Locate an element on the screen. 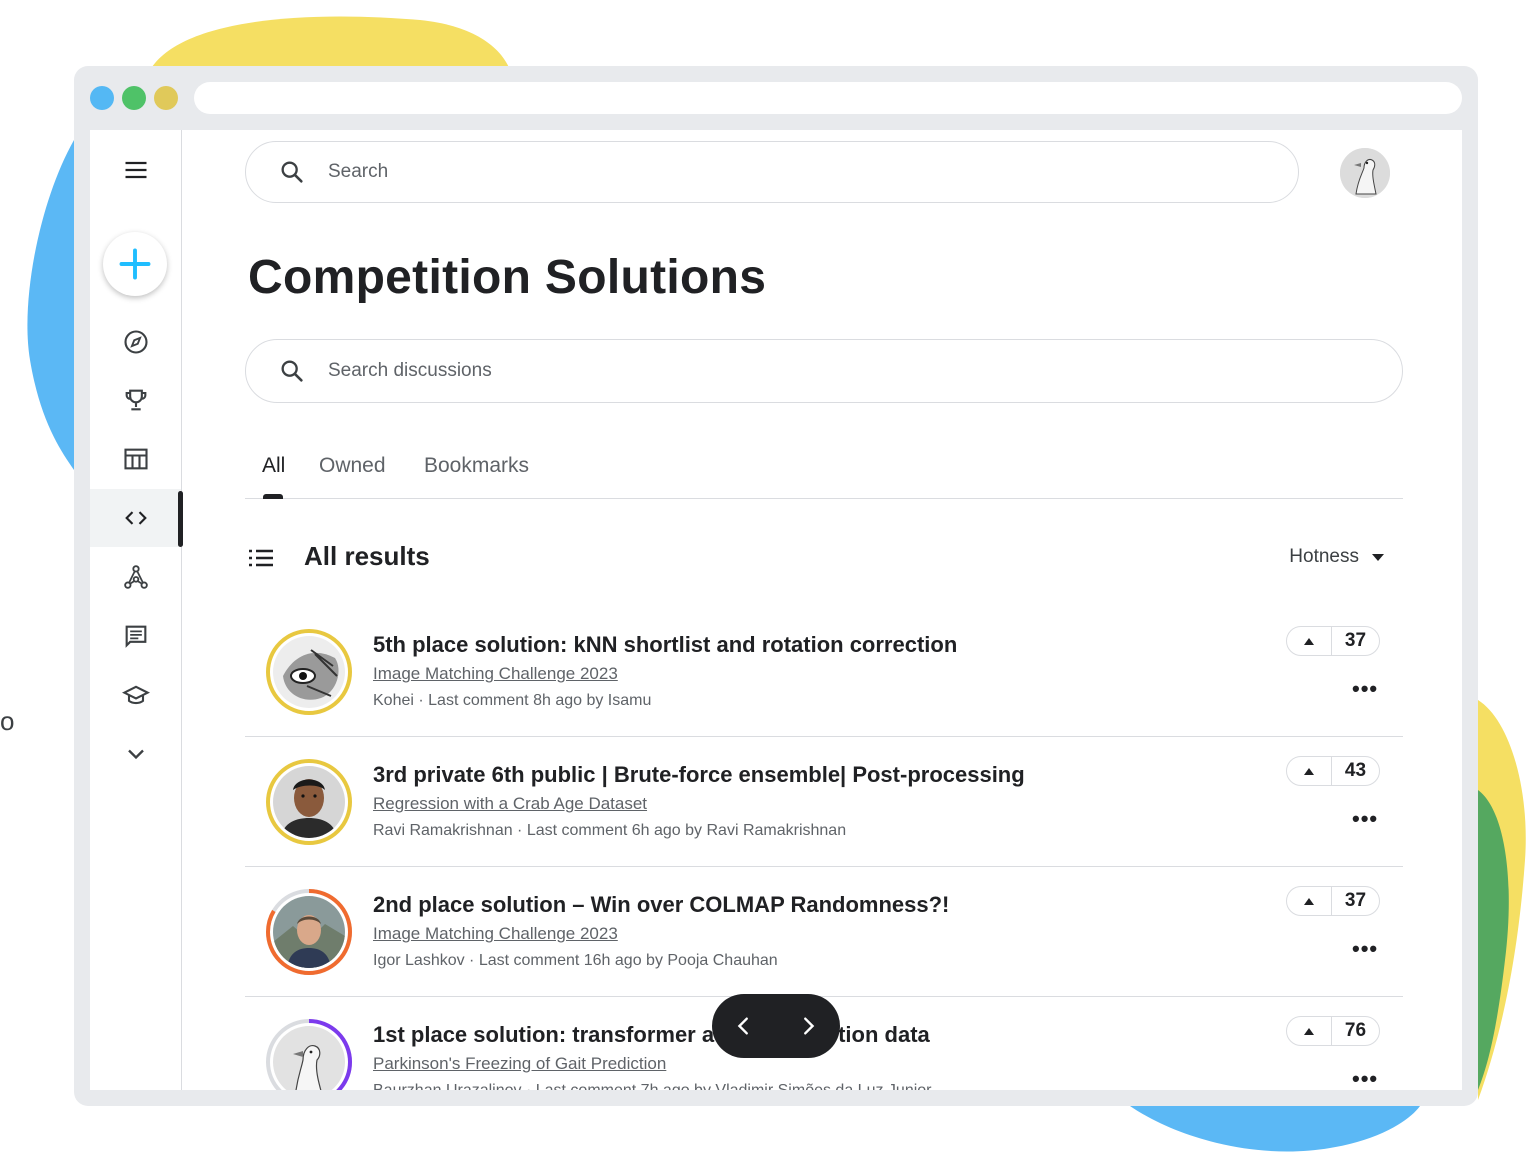 The image size is (1538, 1162). caret-down-icon is located at coordinates (1378, 557).